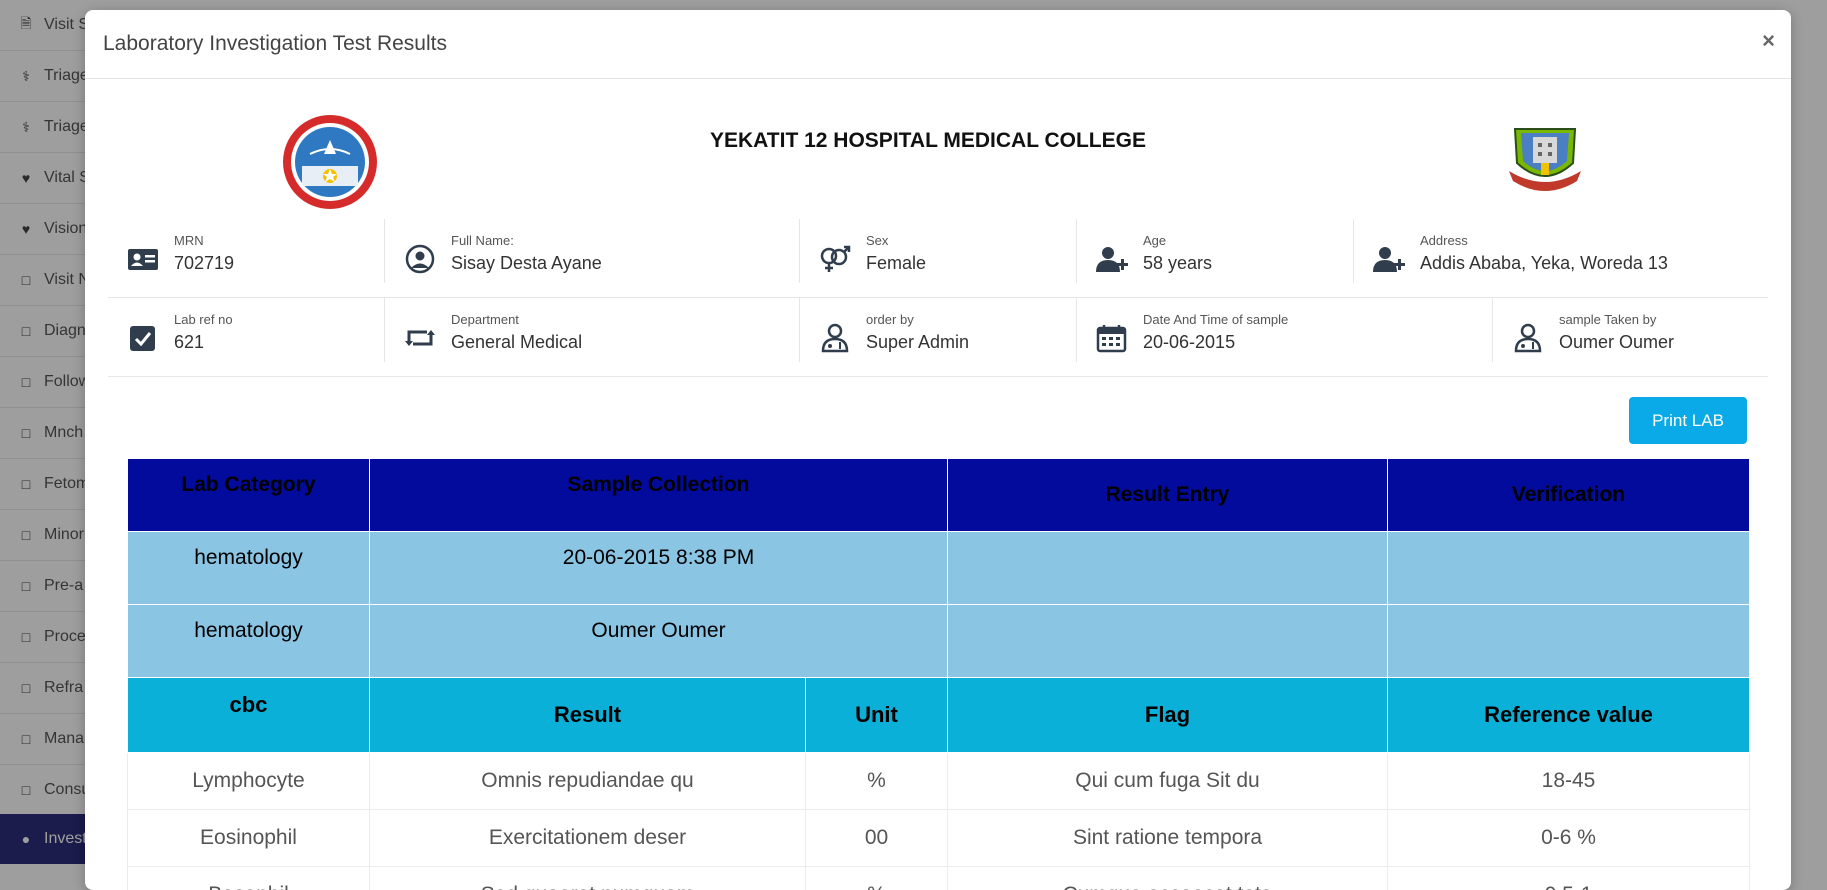 The height and width of the screenshot is (890, 1827). What do you see at coordinates (251, 258) in the screenshot?
I see `mrn-cell: MRN 702719` at bounding box center [251, 258].